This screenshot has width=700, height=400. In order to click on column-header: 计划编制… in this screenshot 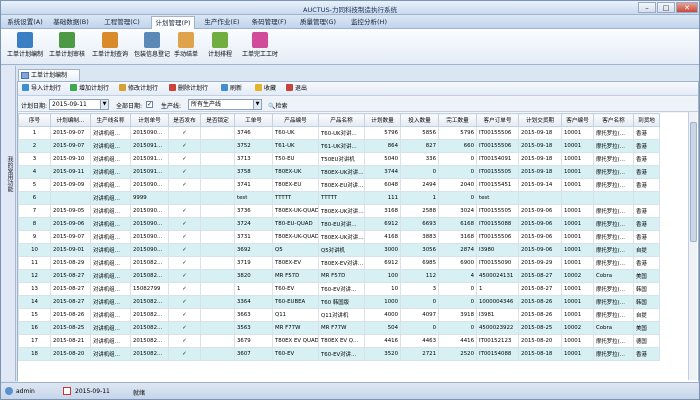, I will do `click(70, 120)`.